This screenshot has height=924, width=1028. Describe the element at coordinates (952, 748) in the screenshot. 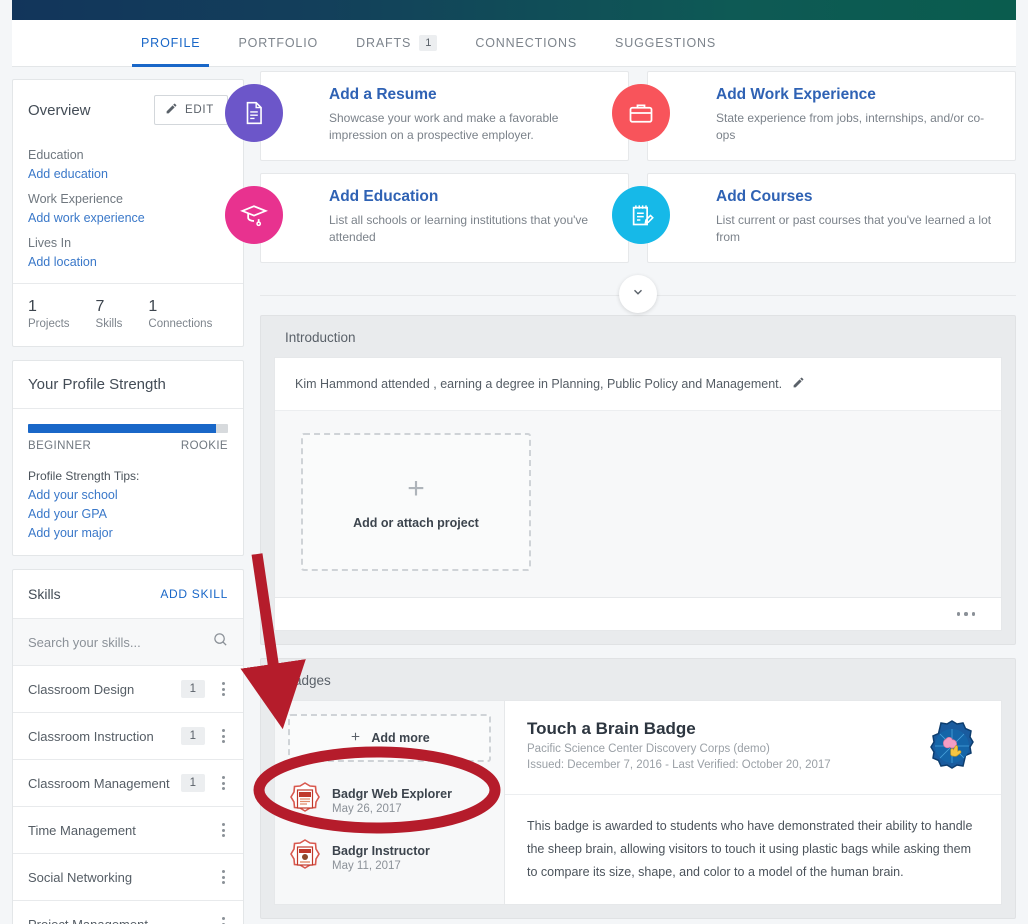

I see `badge-detail-image` at that location.